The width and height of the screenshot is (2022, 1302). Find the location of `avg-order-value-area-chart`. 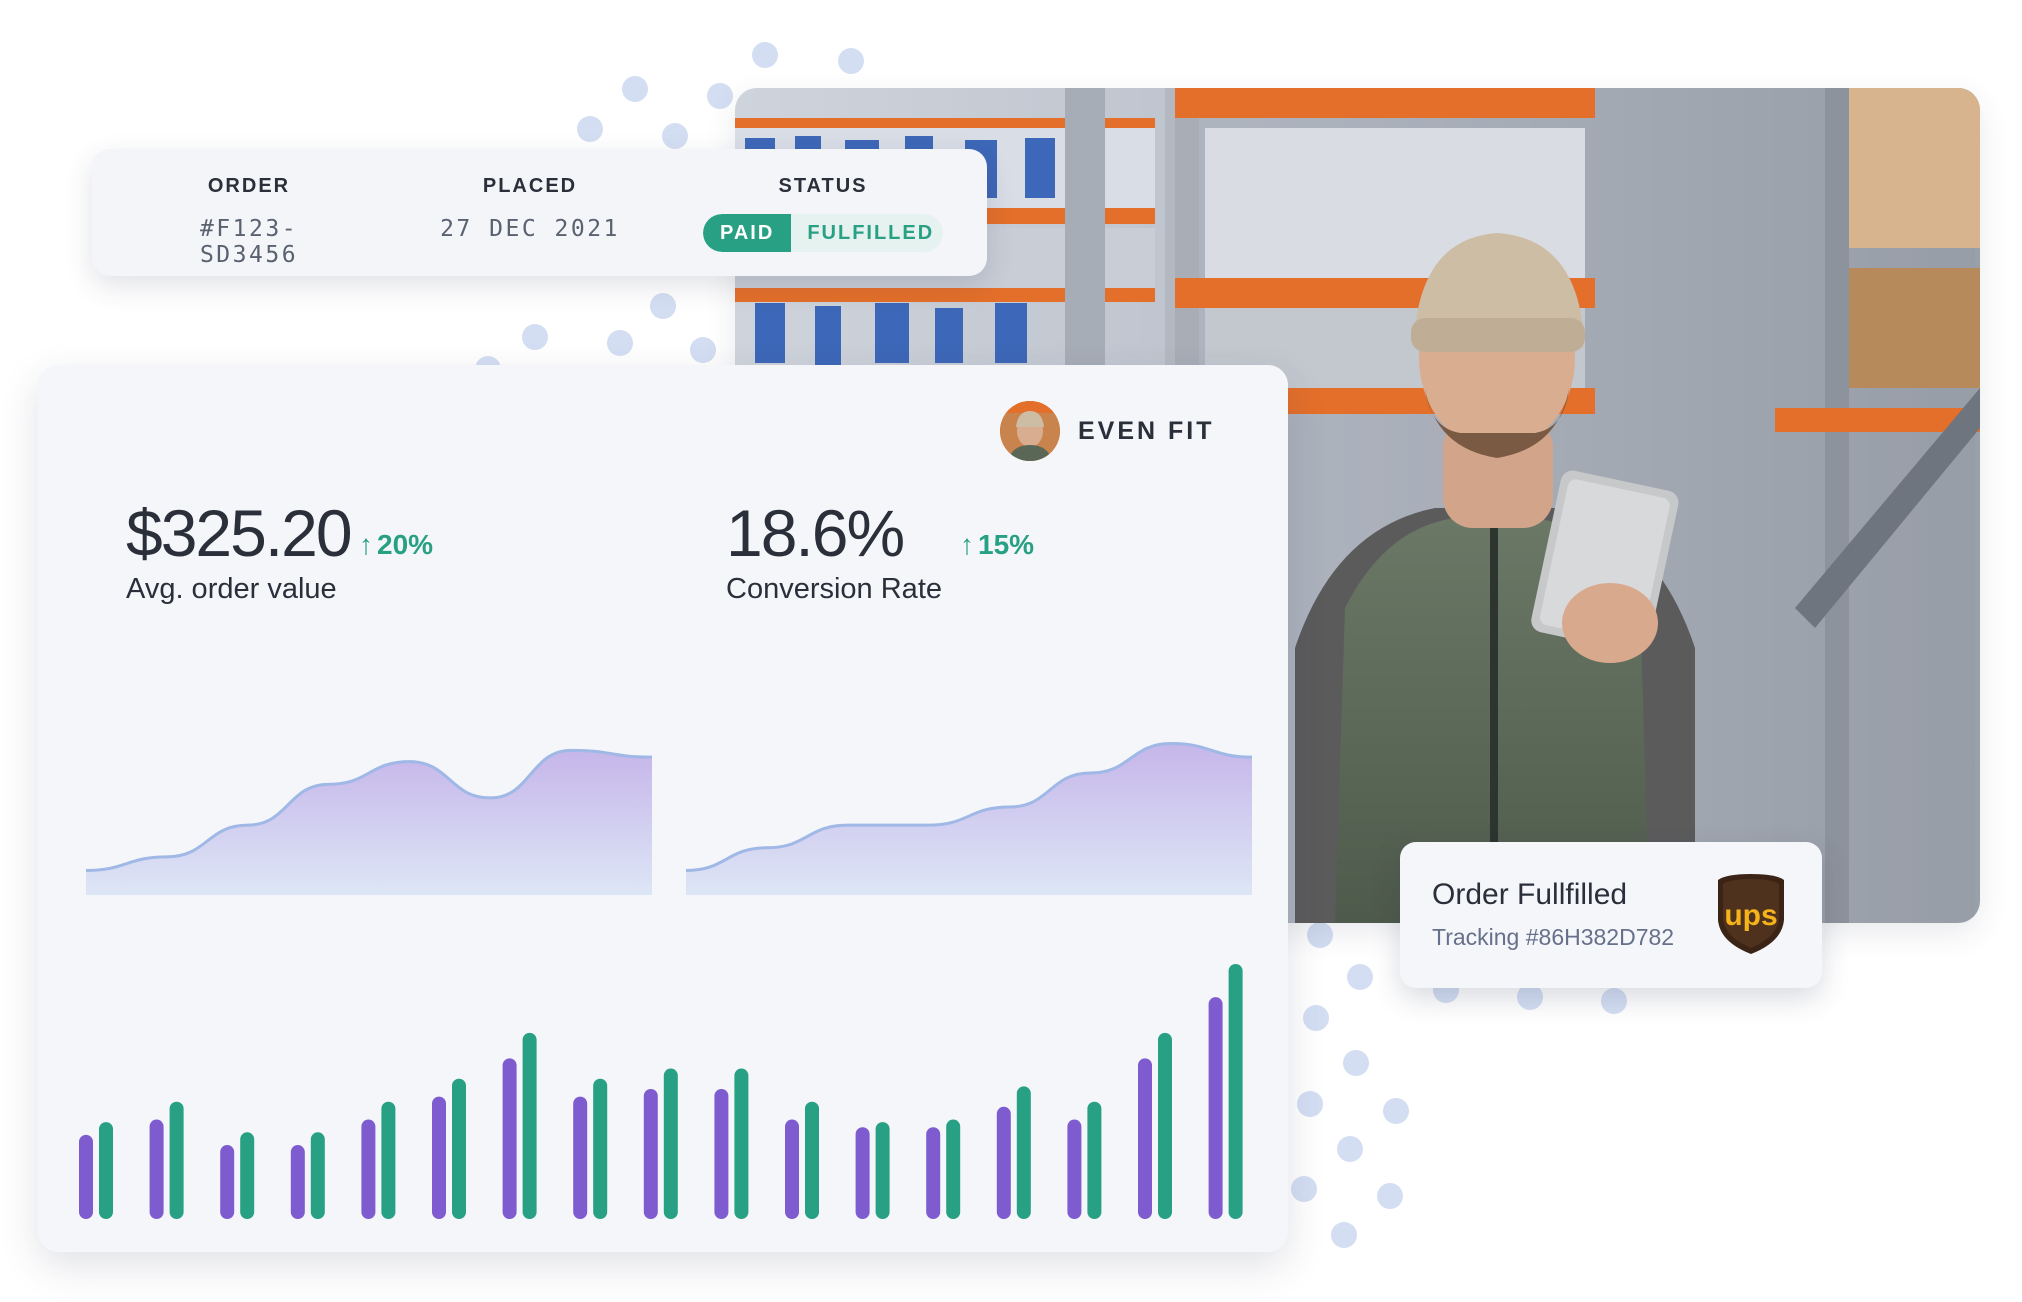

avg-order-value-area-chart is located at coordinates (369, 821).